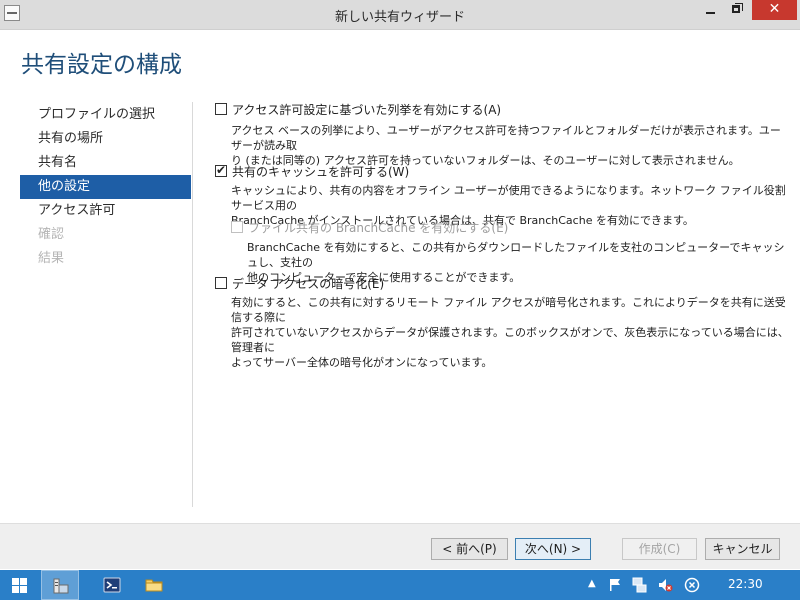 Image resolution: width=800 pixels, height=600 pixels. Describe the element at coordinates (742, 549) in the screenshot. I see `cancel-button: キャンセル` at that location.